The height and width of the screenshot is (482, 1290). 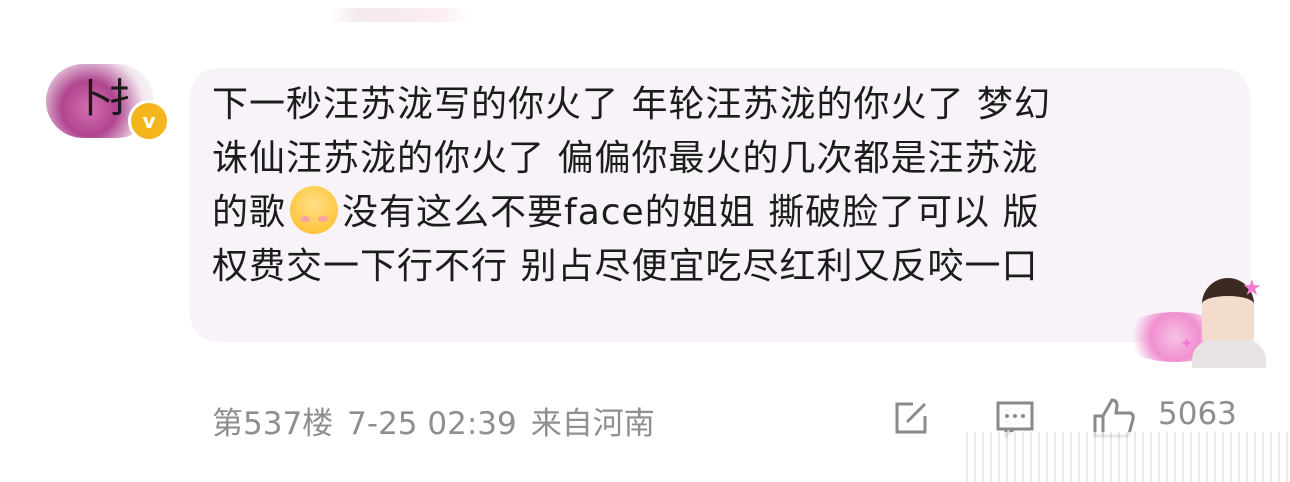 I want to click on bottom-edge-artifact, so click(x=1125, y=457).